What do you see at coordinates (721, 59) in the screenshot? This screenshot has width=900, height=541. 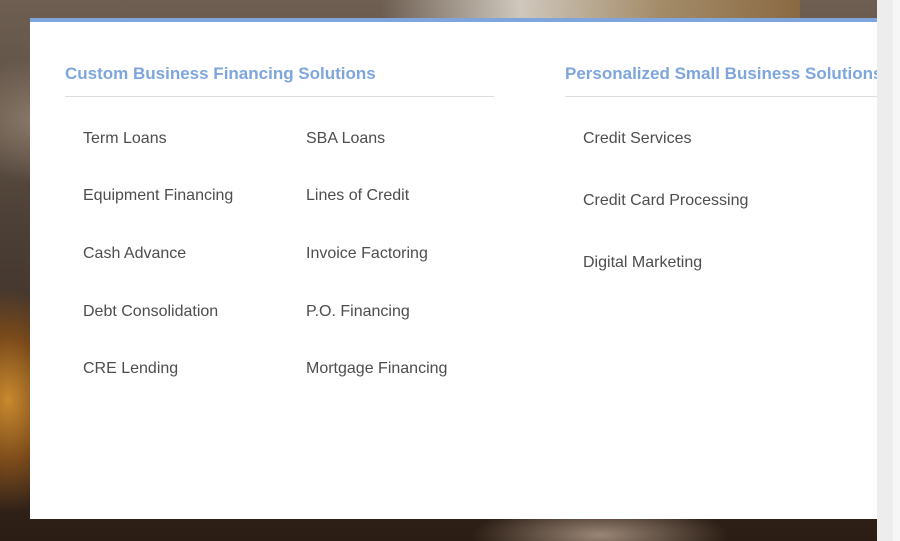 I see `business-solutions-heading: Personalized Small Business Solutions` at bounding box center [721, 59].